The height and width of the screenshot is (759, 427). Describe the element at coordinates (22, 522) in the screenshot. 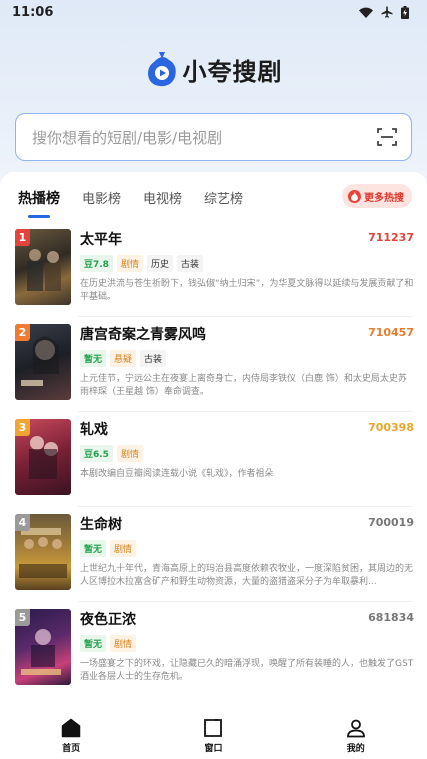

I see `rank-badge: 4` at that location.